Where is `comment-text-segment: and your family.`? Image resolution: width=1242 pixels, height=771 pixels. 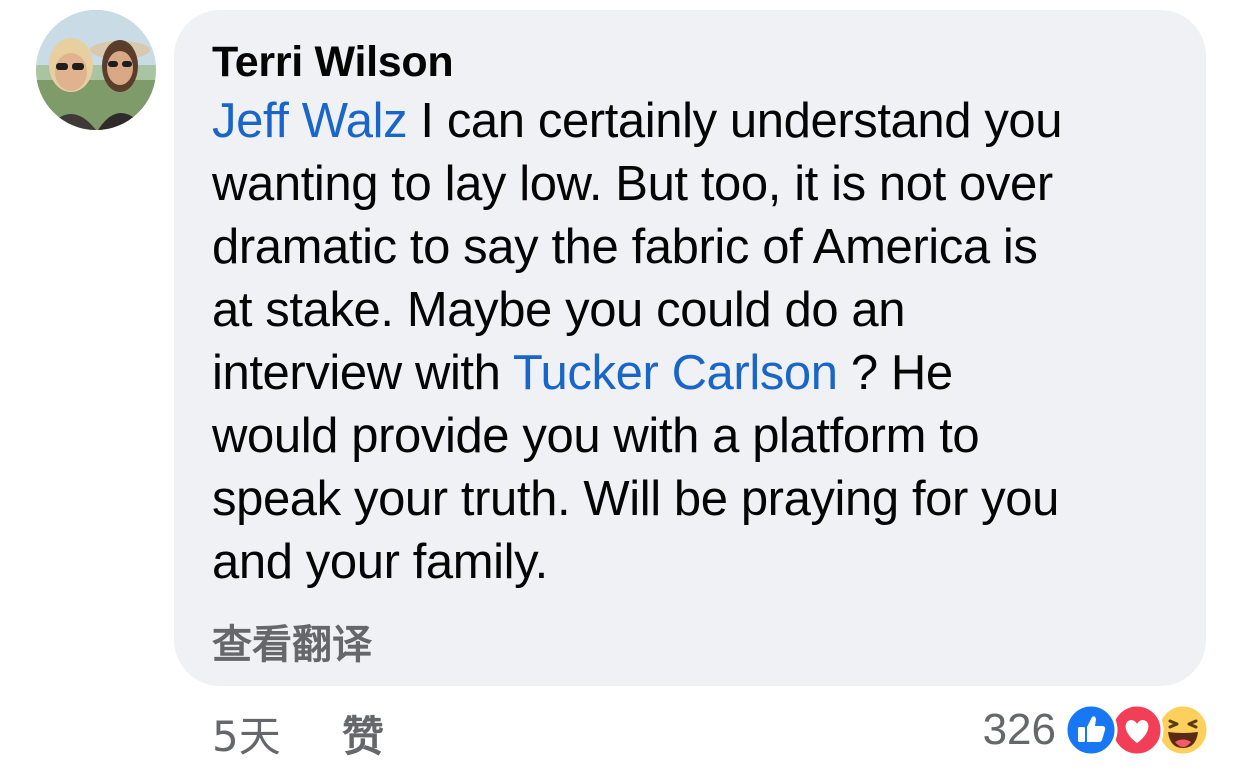
comment-text-segment: and your family. is located at coordinates (380, 562).